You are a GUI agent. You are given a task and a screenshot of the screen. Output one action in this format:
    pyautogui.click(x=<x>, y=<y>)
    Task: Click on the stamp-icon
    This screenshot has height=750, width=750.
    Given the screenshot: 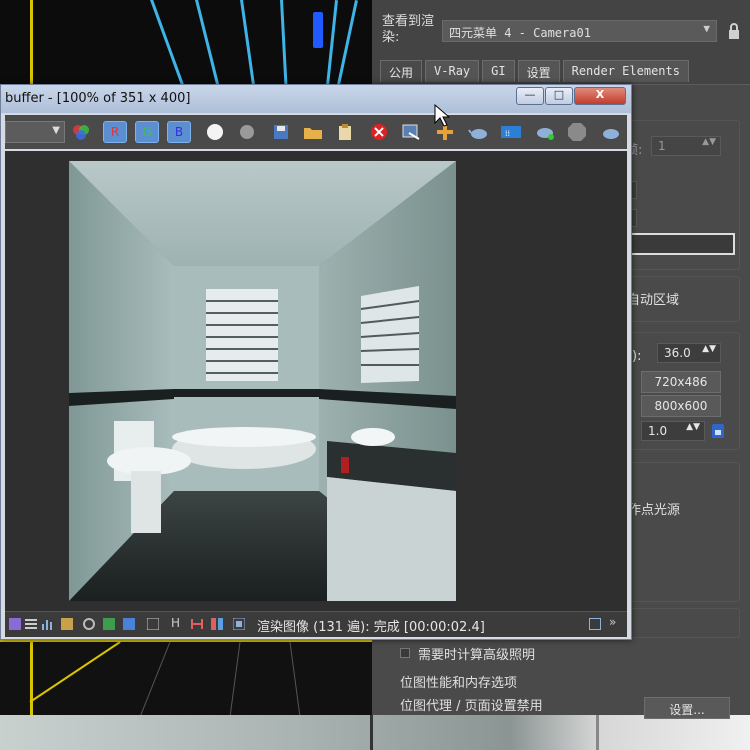 What is the action you would take?
    pyautogui.click(x=239, y=624)
    